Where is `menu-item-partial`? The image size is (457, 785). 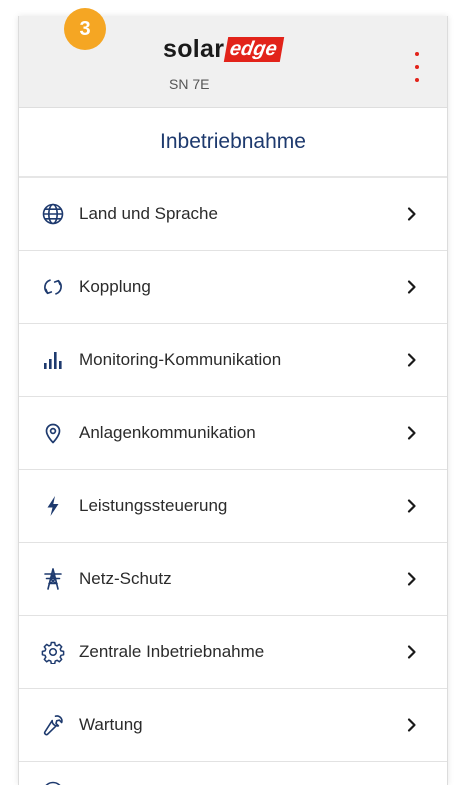
menu-item-partial is located at coordinates (233, 773).